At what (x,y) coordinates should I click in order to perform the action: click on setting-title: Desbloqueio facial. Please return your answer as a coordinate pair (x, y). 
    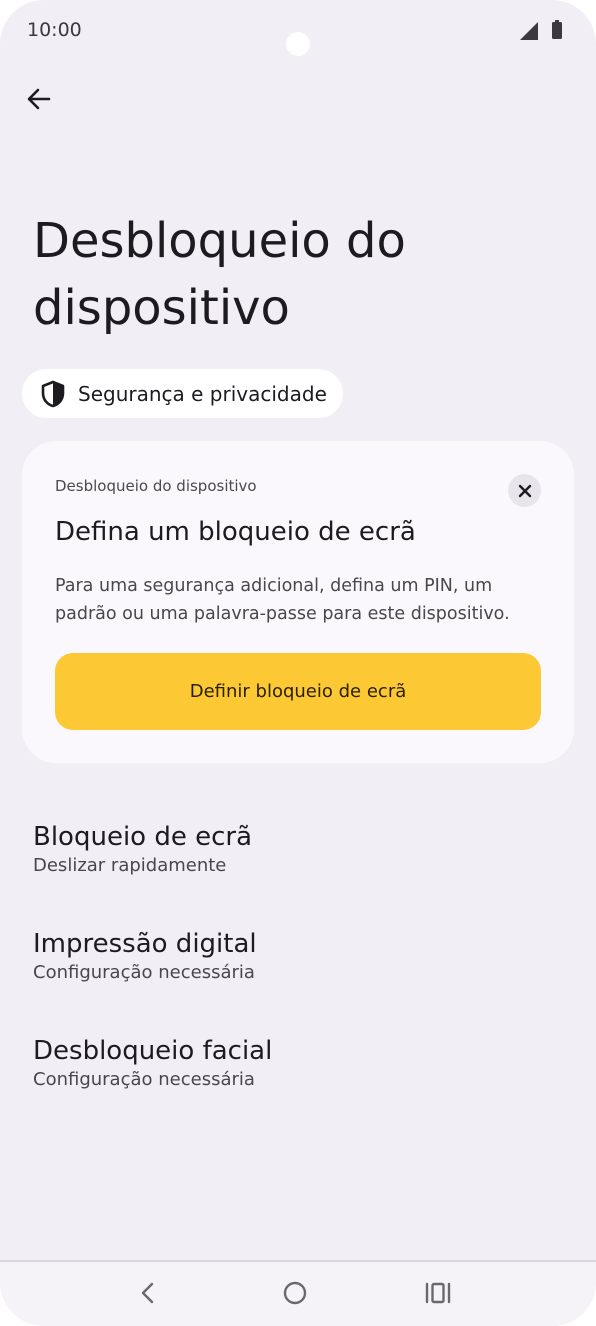
    Looking at the image, I should click on (153, 1051).